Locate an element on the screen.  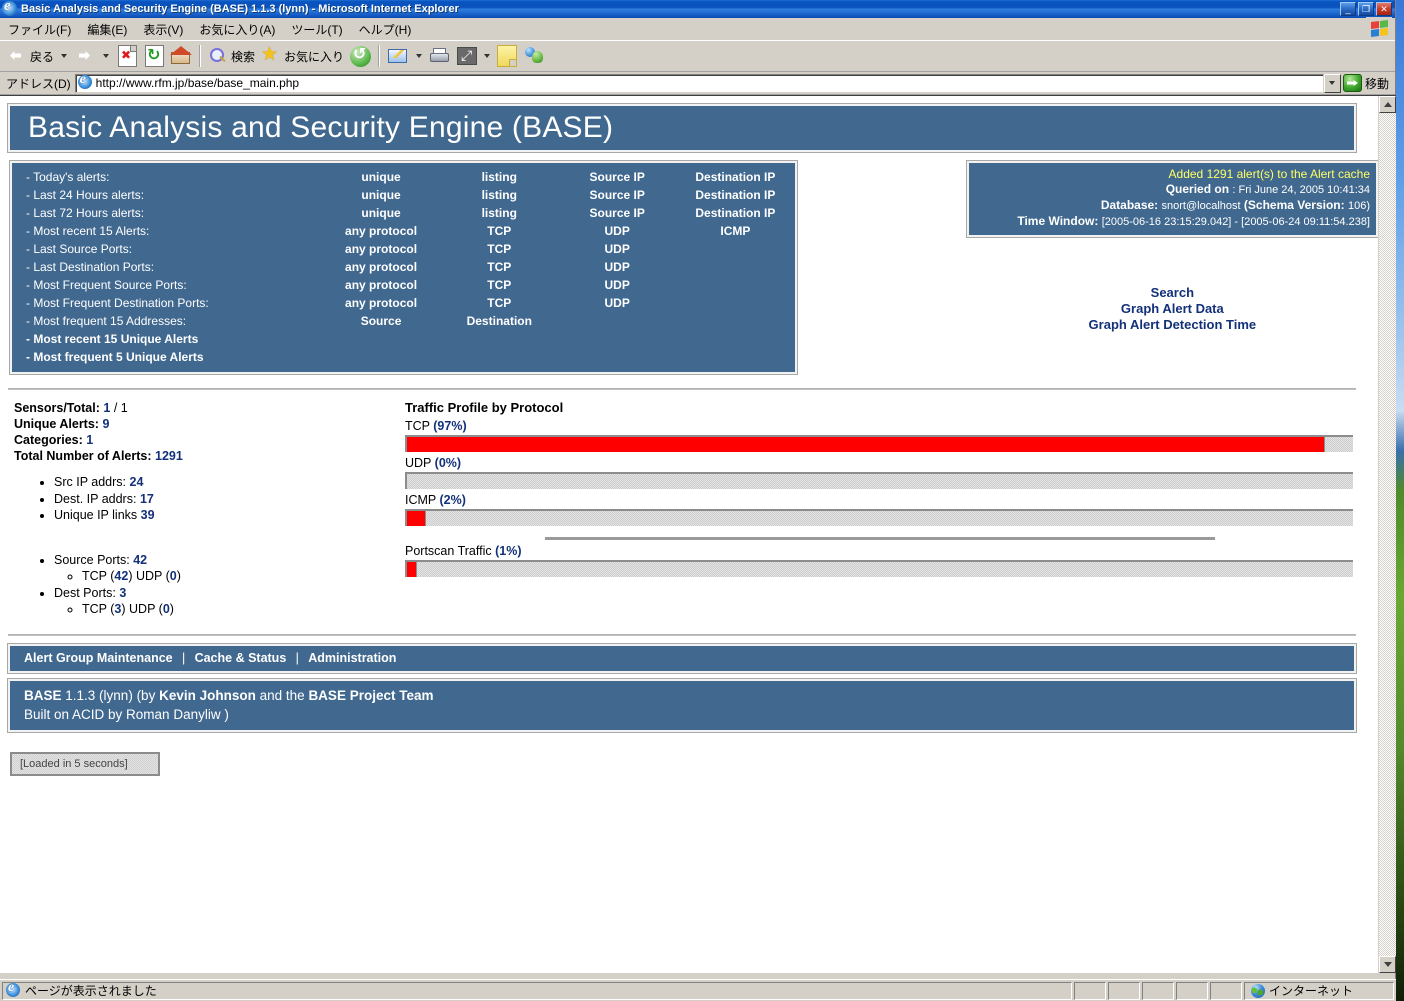
status-message: ページが表示されました is located at coordinates (91, 991).